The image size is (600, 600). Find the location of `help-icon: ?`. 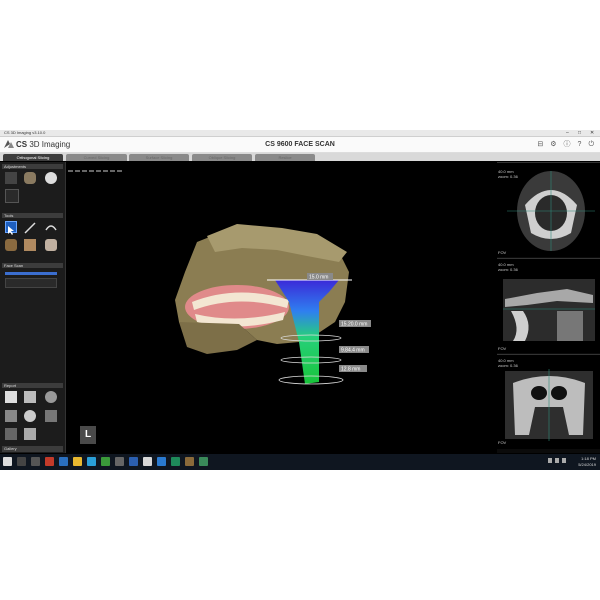

help-icon: ? is located at coordinates (580, 144).